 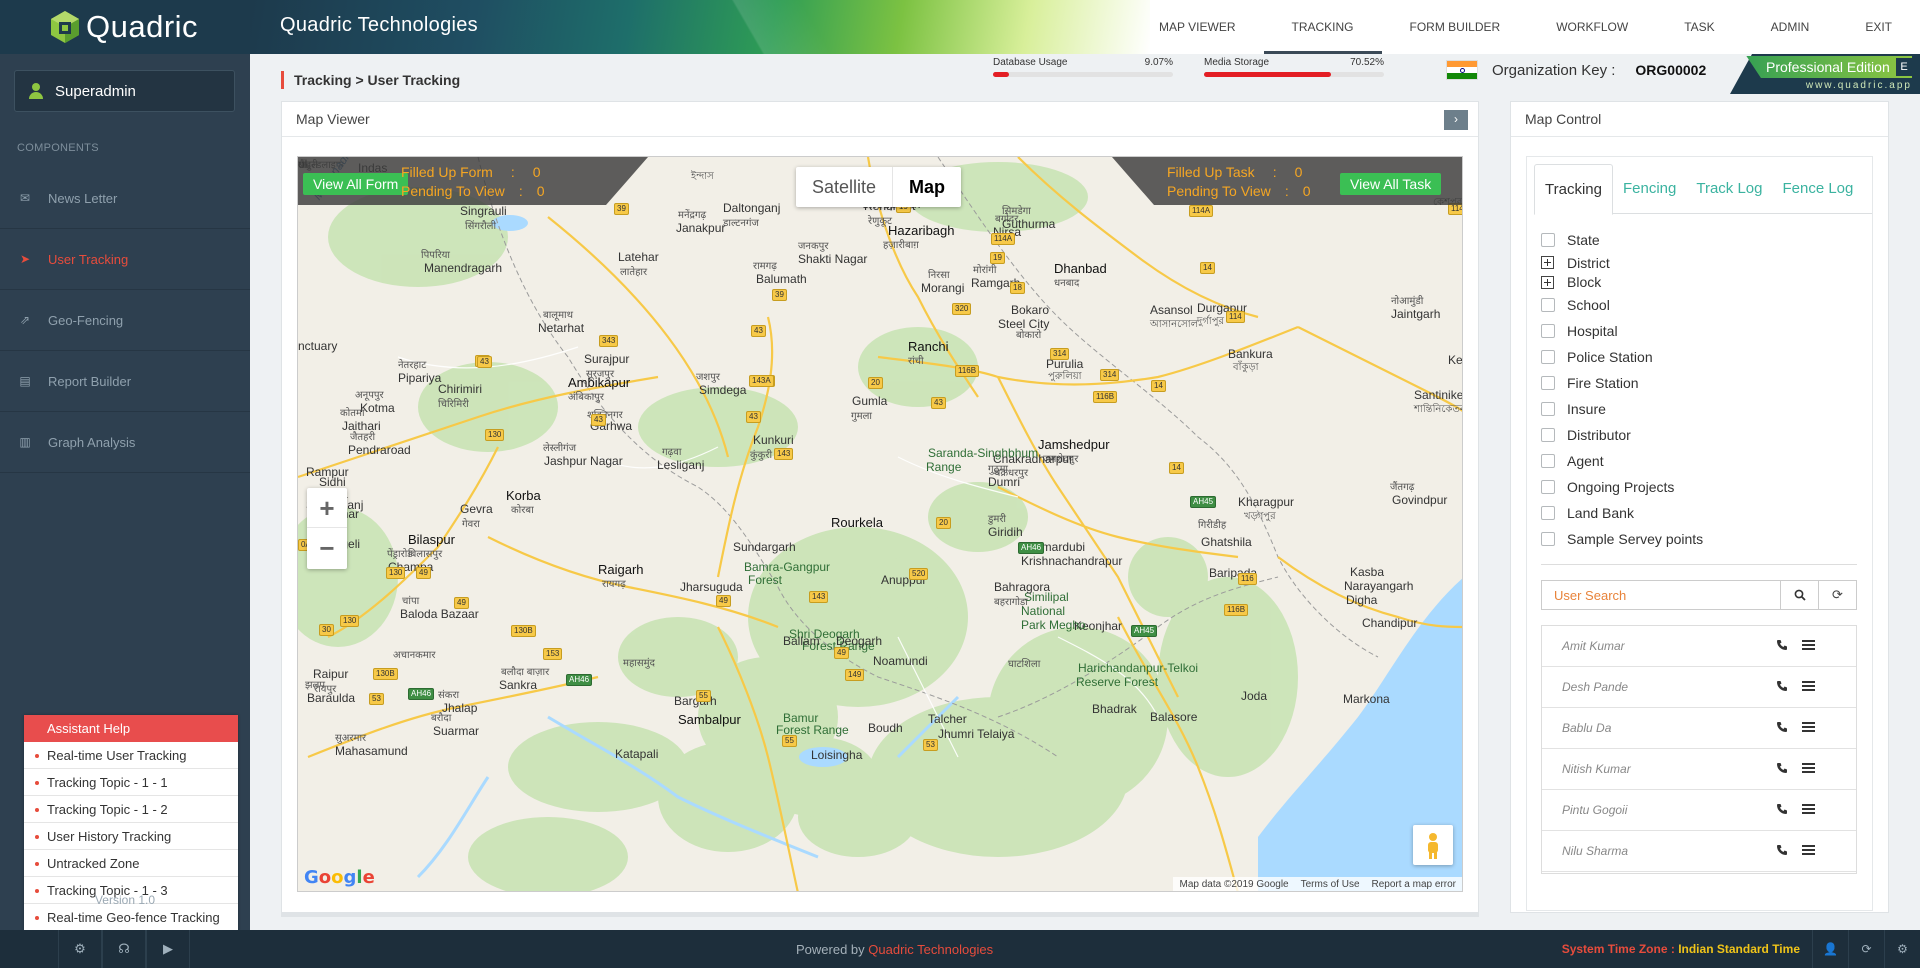 I want to click on powered-brand-link: Quadric Technologies, so click(x=930, y=949).